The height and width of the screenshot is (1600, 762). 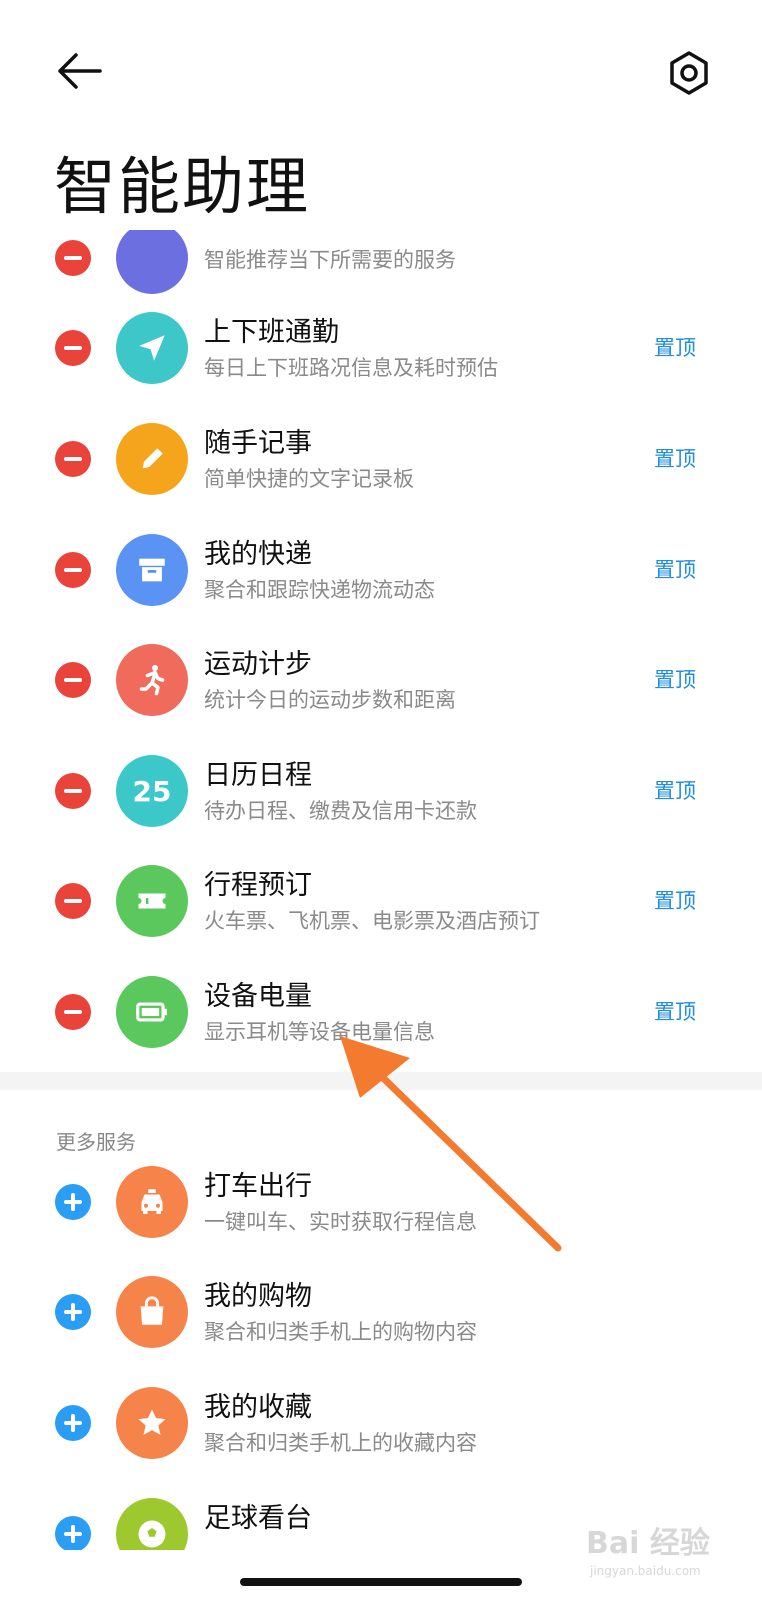 What do you see at coordinates (152, 901) in the screenshot?
I see `ticket-icon` at bounding box center [152, 901].